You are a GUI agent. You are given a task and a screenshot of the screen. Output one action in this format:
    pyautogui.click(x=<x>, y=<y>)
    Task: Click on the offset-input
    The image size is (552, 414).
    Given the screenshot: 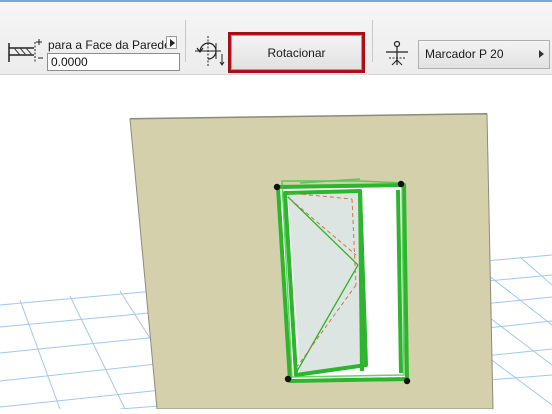 What is the action you would take?
    pyautogui.click(x=113, y=62)
    